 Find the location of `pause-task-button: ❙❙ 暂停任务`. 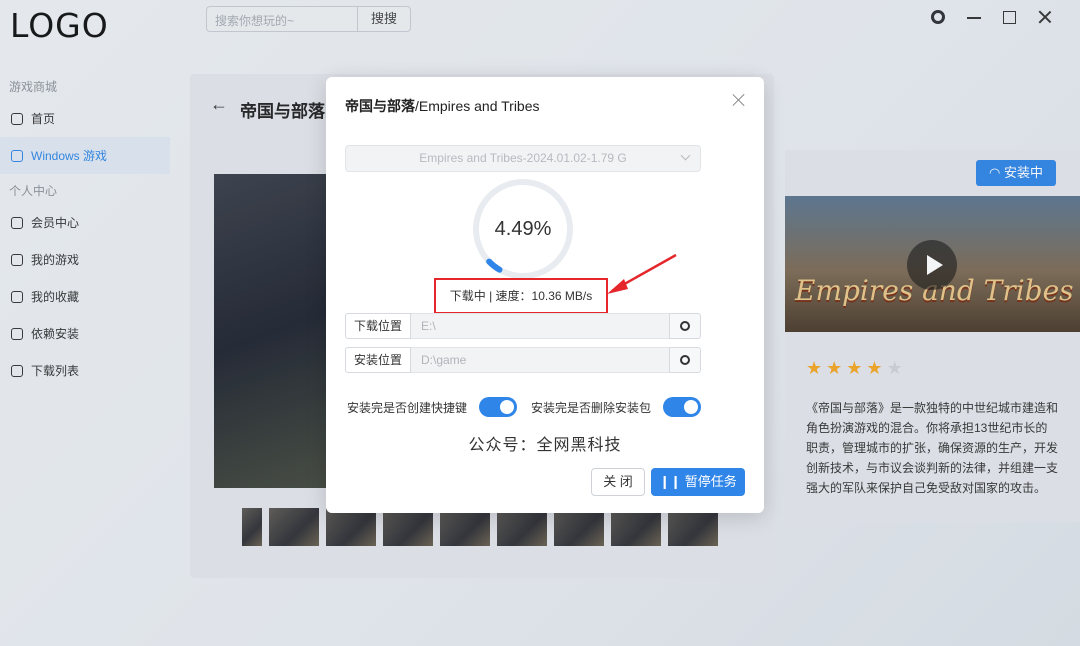

pause-task-button: ❙❙ 暂停任务 is located at coordinates (698, 482).